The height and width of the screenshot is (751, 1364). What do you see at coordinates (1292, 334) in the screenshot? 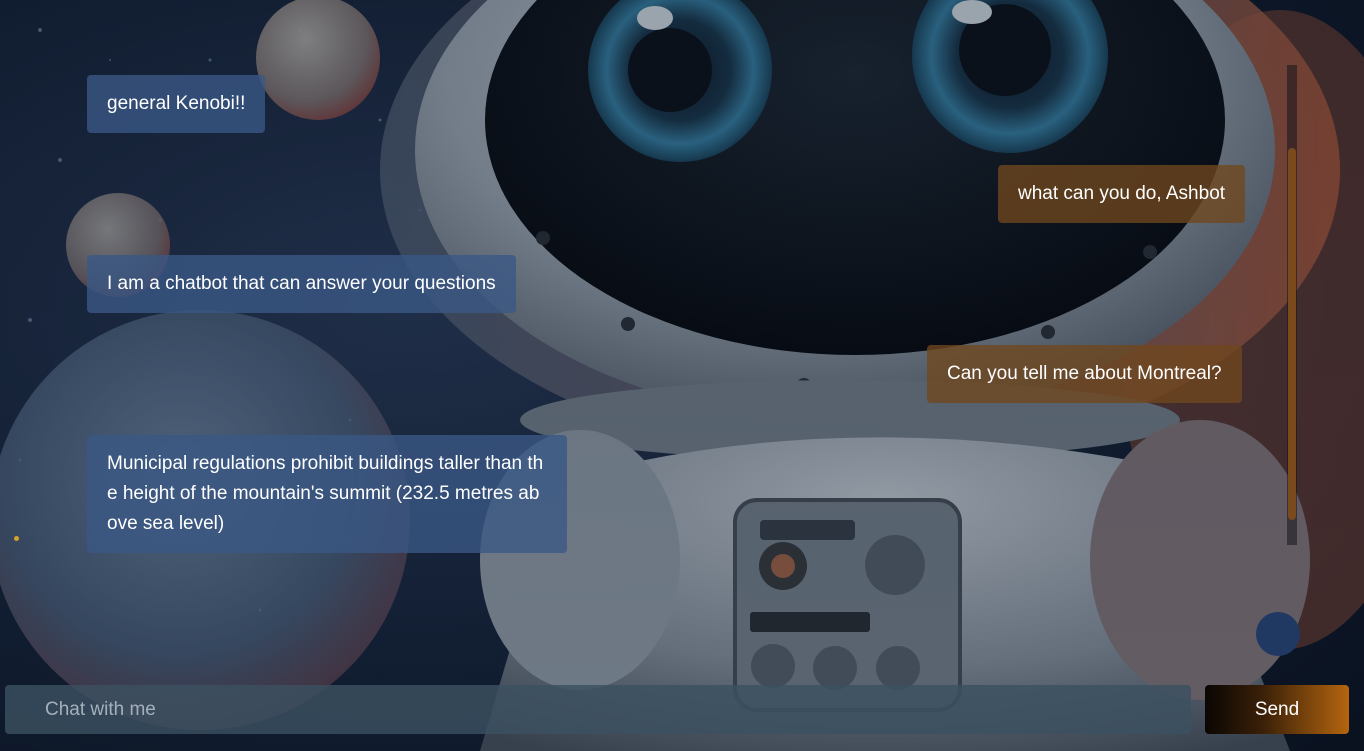
I see `chat-scrollbar-thumb` at bounding box center [1292, 334].